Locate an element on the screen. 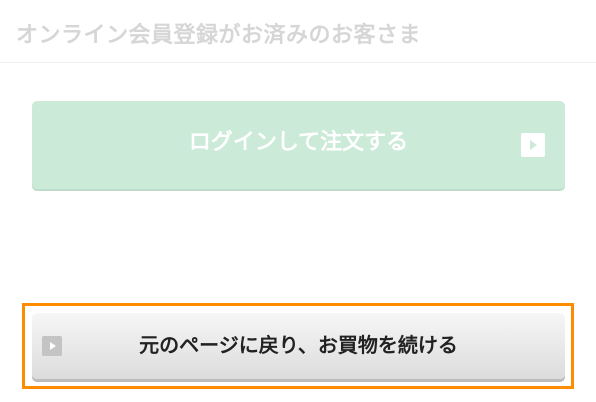 Image resolution: width=596 pixels, height=402 pixels. login-order-label: ログインして注文する is located at coordinates (298, 142).